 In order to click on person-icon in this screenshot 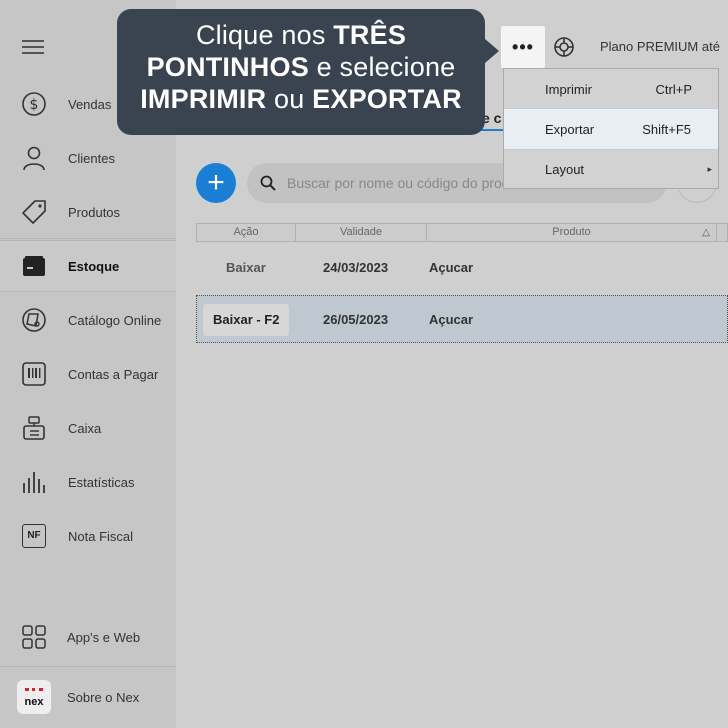, I will do `click(34, 158)`.